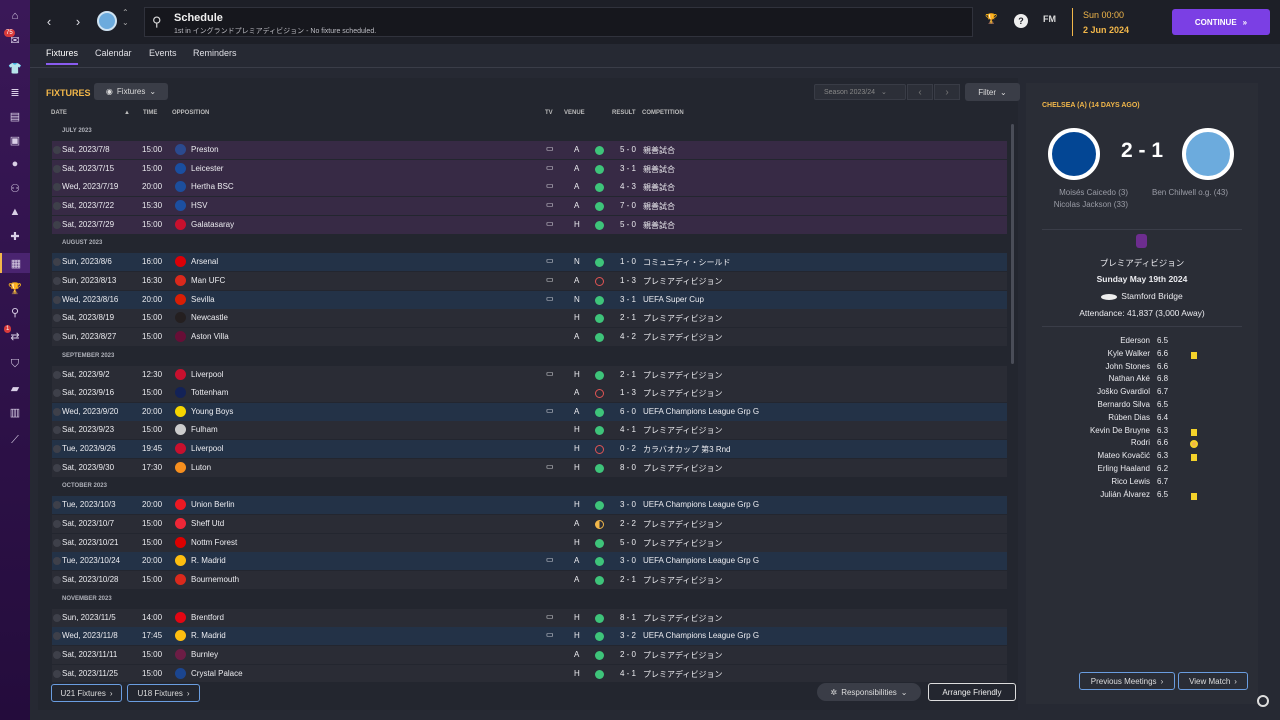 The height and width of the screenshot is (720, 1280). I want to click on club-switch-icon: ⌃ ⌄, so click(125, 18).